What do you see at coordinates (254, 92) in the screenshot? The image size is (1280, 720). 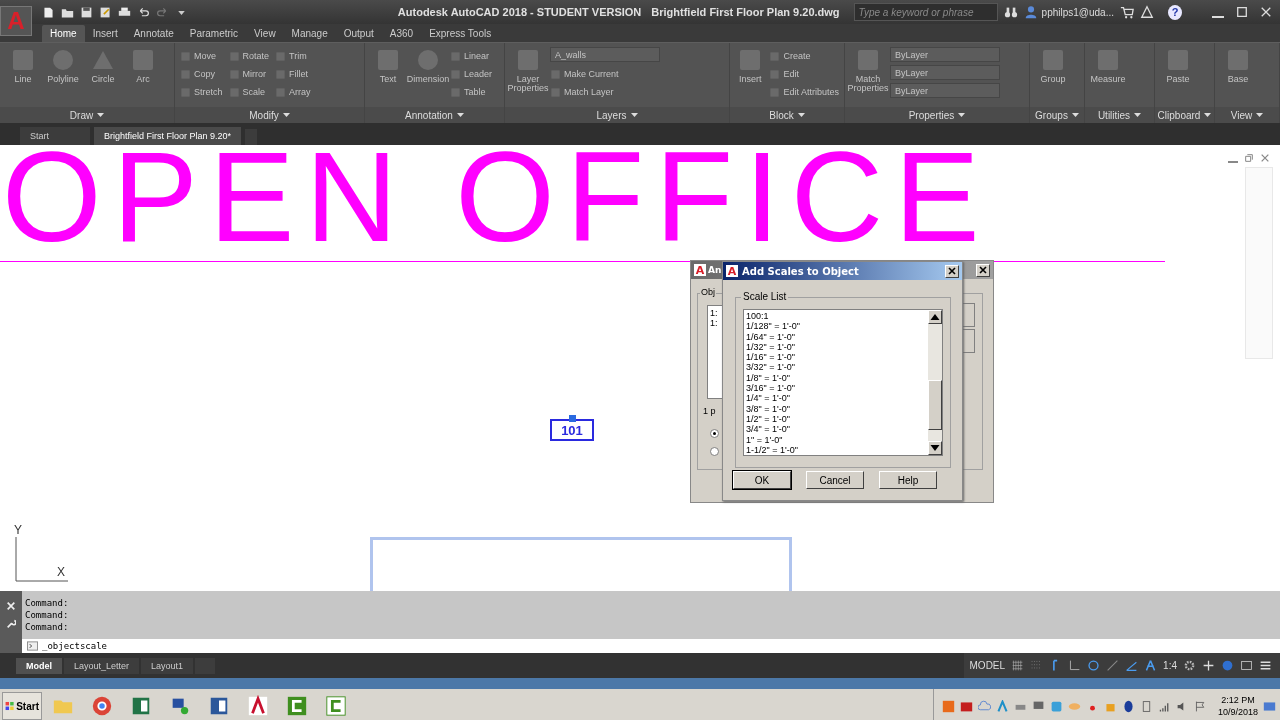 I see `tool-label: Scale` at bounding box center [254, 92].